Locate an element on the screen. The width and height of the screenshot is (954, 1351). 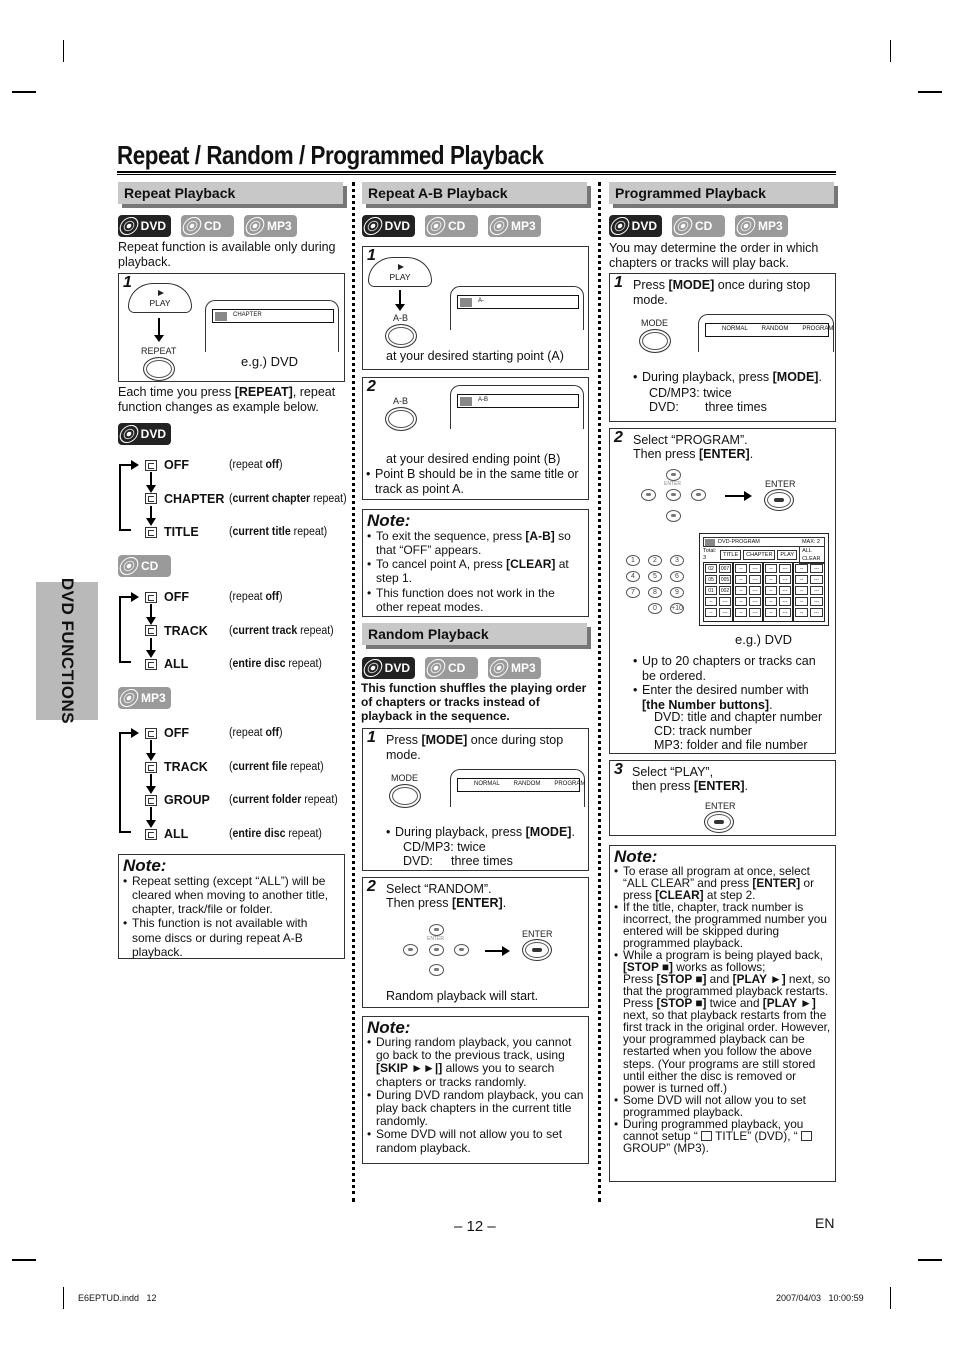
language-label: EN is located at coordinates (825, 1223).